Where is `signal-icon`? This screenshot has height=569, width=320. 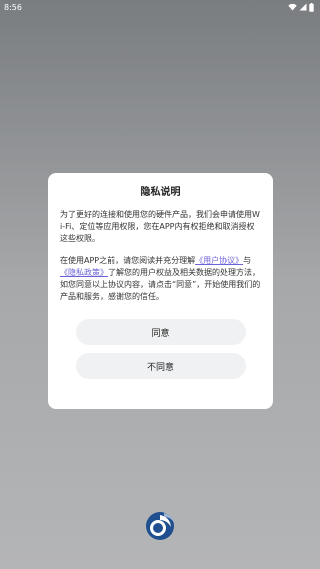 signal-icon is located at coordinates (303, 7).